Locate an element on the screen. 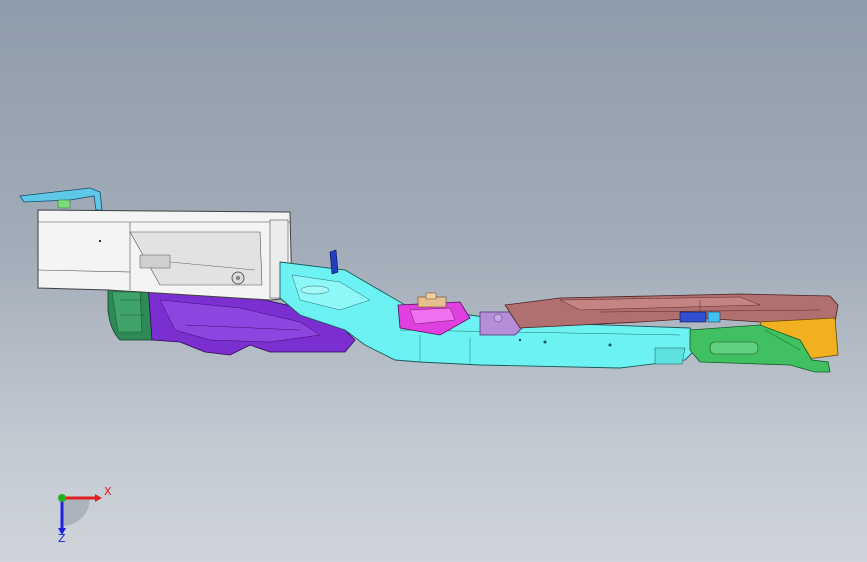 This screenshot has width=867, height=562. insert-blue is located at coordinates (700, 317).